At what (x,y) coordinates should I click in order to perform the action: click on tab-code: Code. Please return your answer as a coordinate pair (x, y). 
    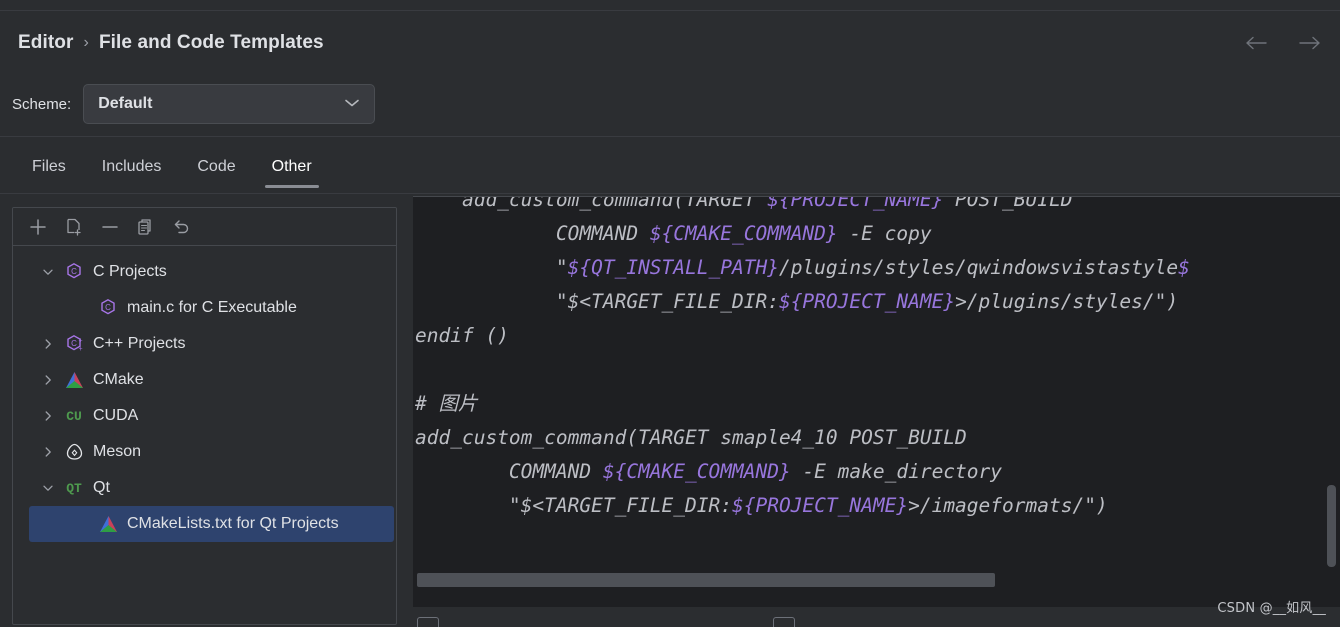
    Looking at the image, I should click on (216, 169).